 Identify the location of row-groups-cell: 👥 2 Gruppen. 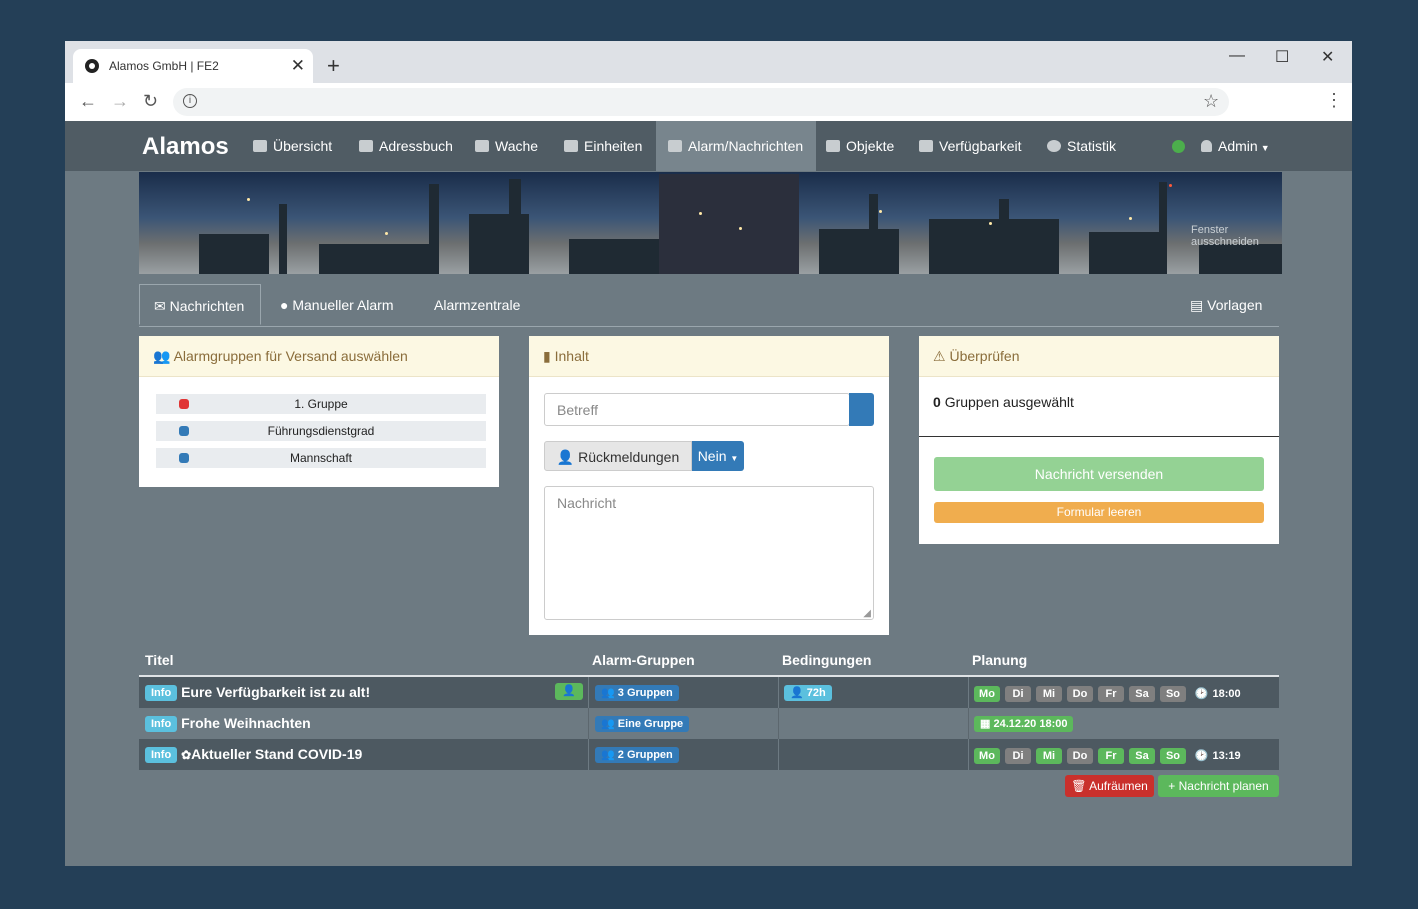
(637, 754).